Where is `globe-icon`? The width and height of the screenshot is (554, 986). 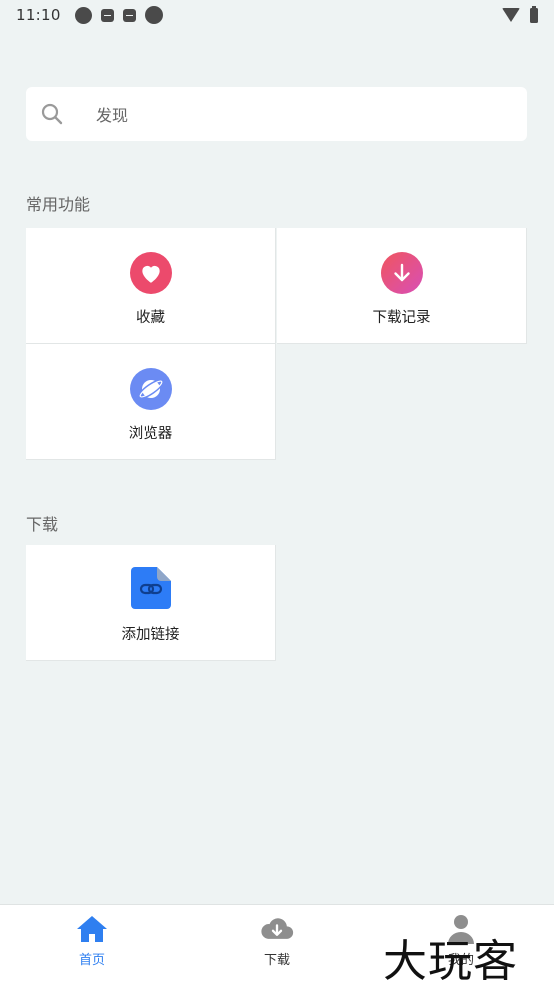
globe-icon is located at coordinates (83, 15).